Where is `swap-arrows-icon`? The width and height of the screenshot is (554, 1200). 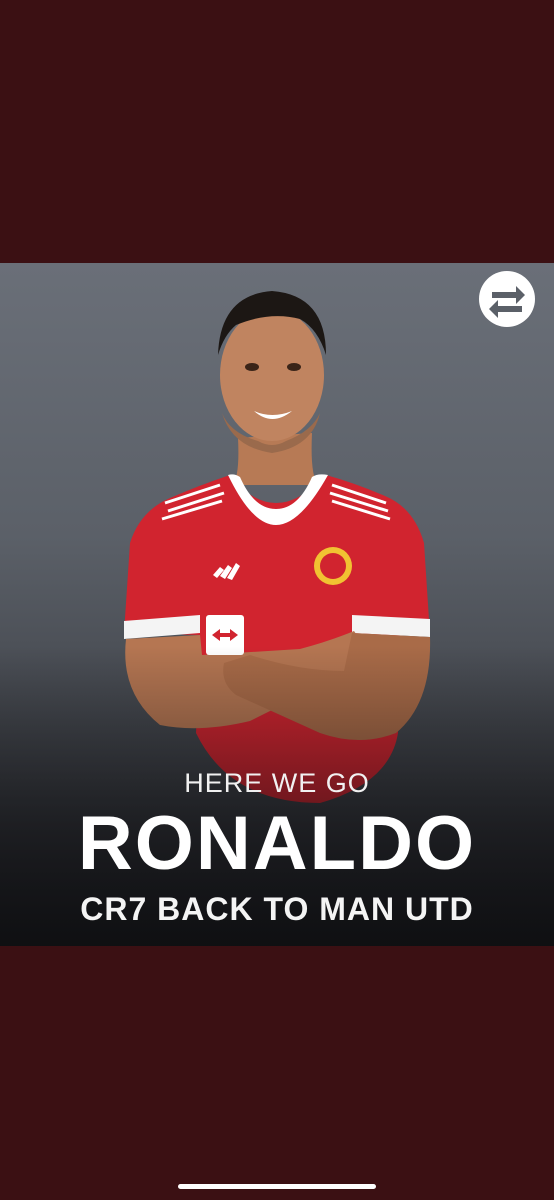 swap-arrows-icon is located at coordinates (507, 299).